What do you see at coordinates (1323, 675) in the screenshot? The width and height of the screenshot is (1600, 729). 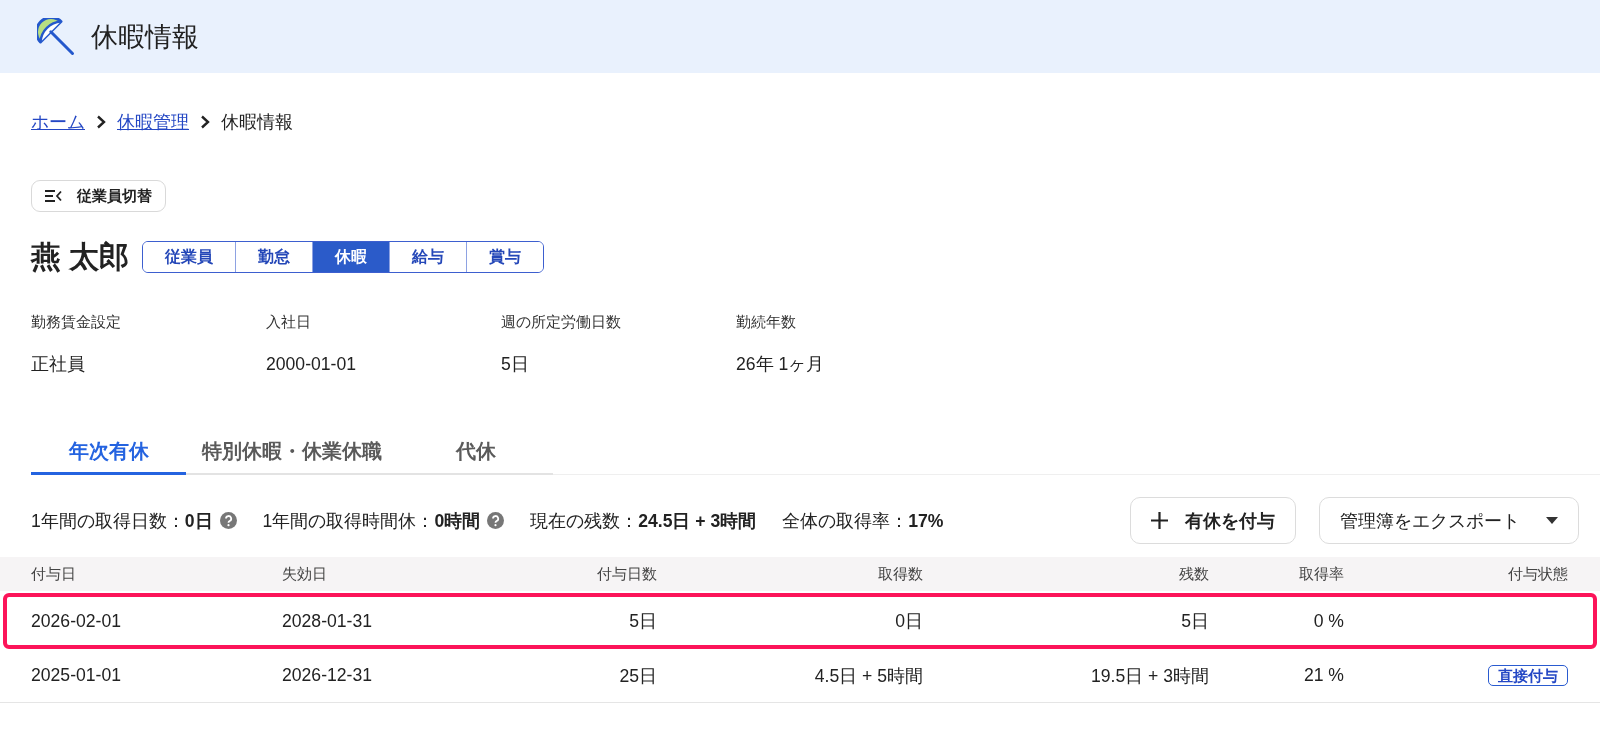 I see `table-cell-text: 21 %` at bounding box center [1323, 675].